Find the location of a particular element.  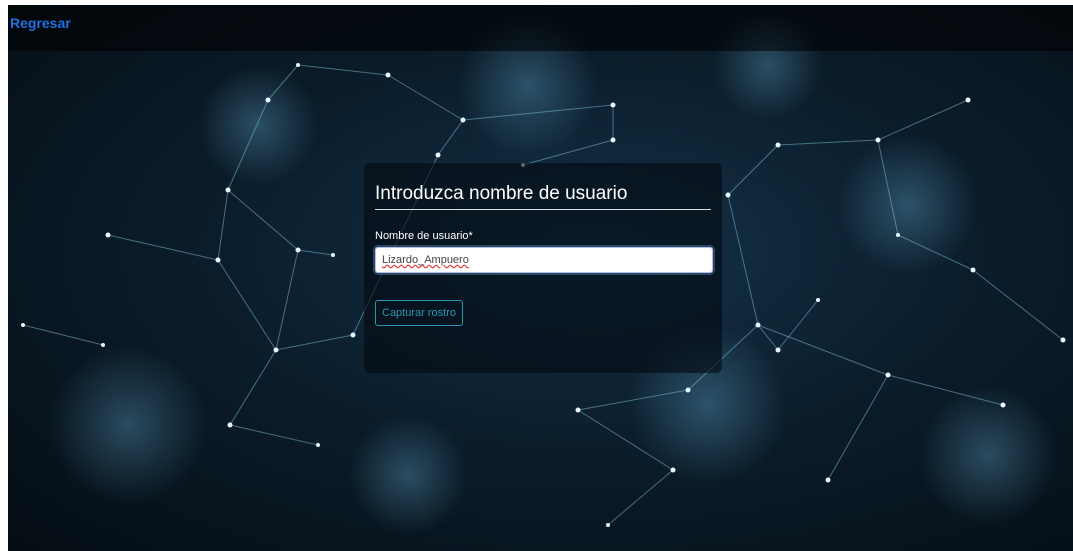

username-input: Lizardo_Ampuero is located at coordinates (544, 260).